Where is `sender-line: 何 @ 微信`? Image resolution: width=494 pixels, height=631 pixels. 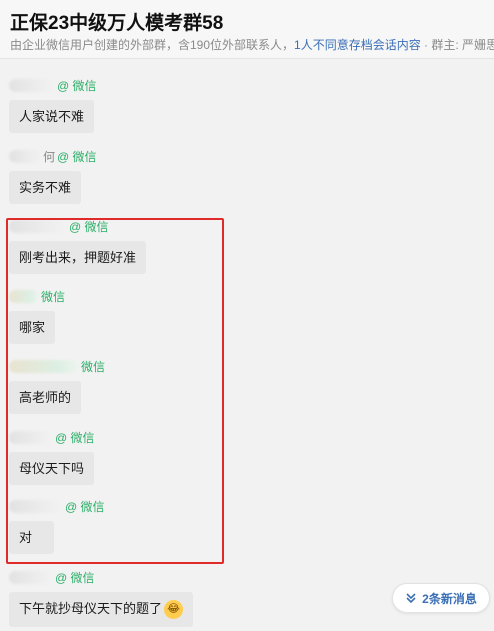 sender-line: 何 @ 微信 is located at coordinates (53, 156).